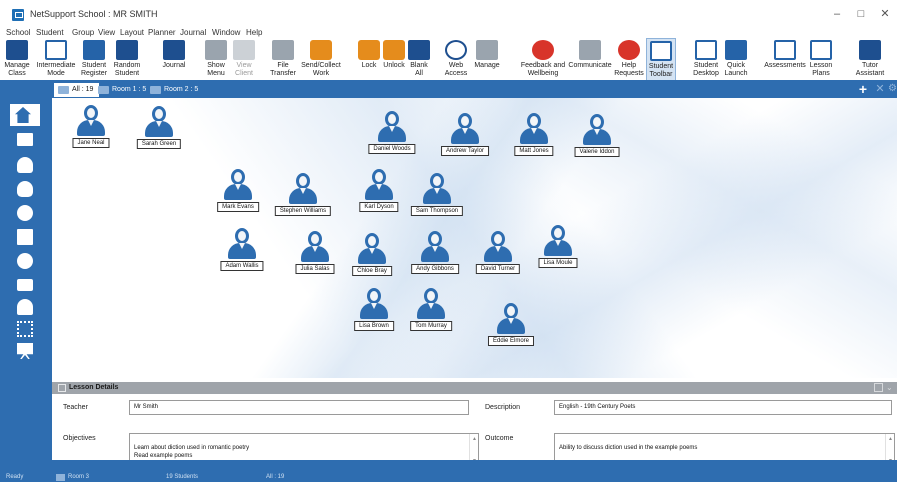 This screenshot has width=897, height=482. What do you see at coordinates (315, 255) in the screenshot?
I see `student-julia-salas: Julia Salas` at bounding box center [315, 255].